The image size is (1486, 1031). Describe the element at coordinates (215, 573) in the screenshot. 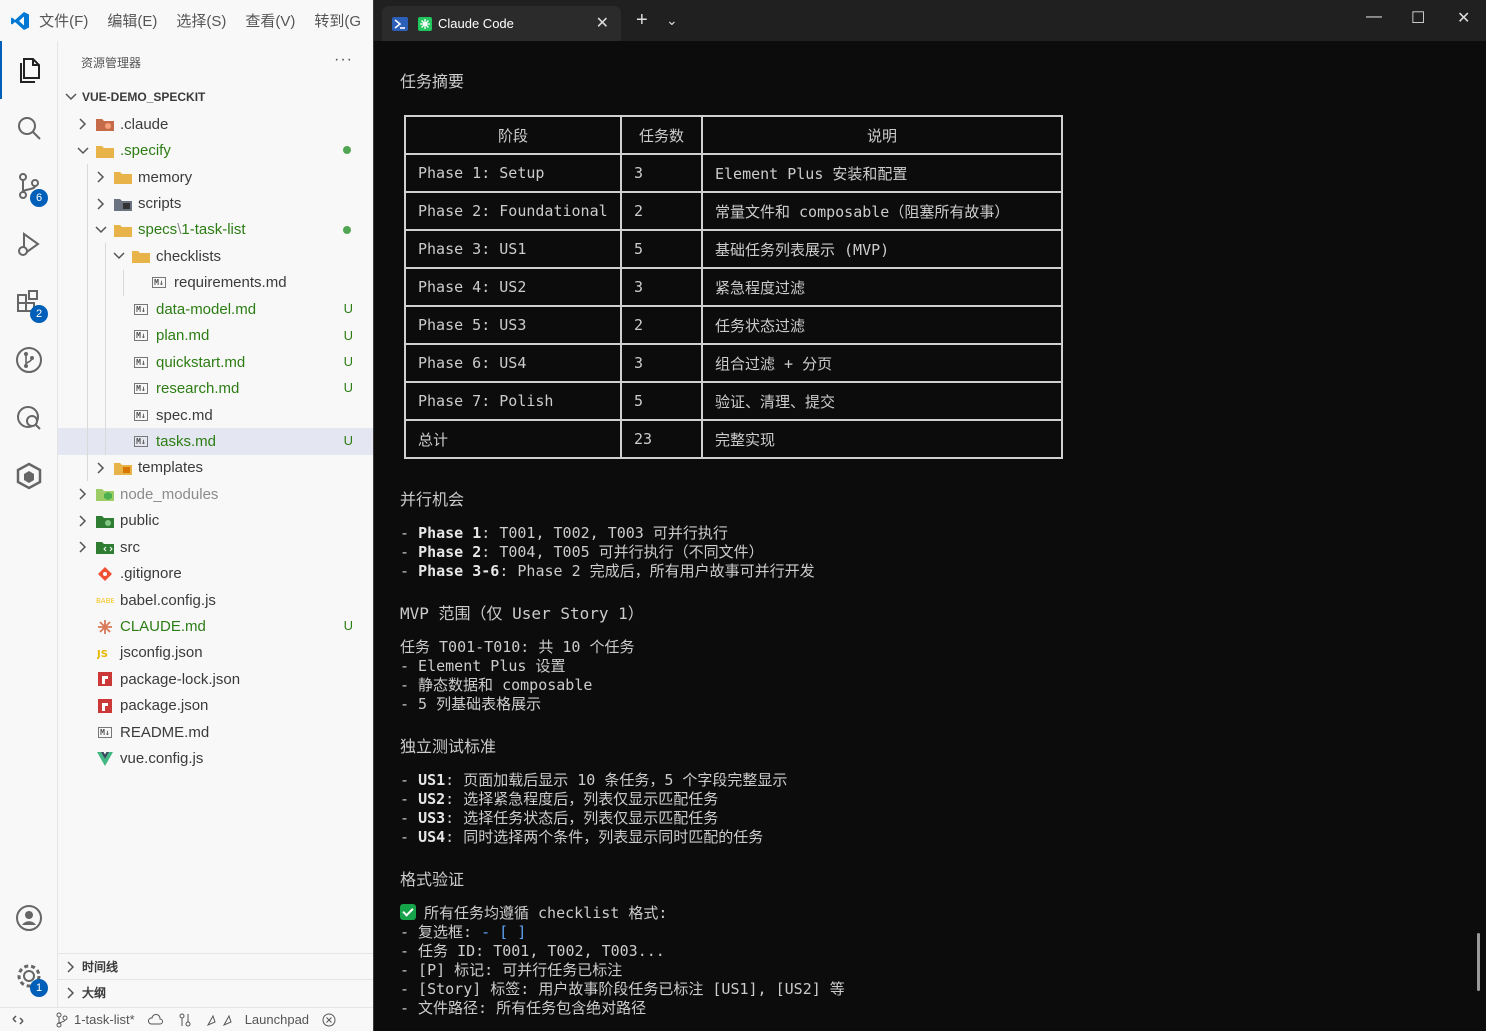

I see `file-tree-item: .gitignore` at that location.